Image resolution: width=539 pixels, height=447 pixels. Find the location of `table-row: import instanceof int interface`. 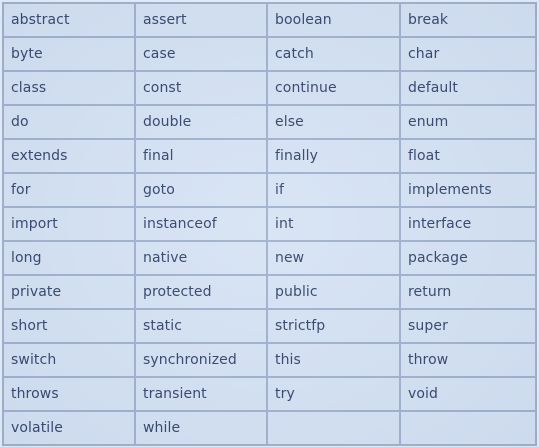

table-row: import instanceof int interface is located at coordinates (269, 224).